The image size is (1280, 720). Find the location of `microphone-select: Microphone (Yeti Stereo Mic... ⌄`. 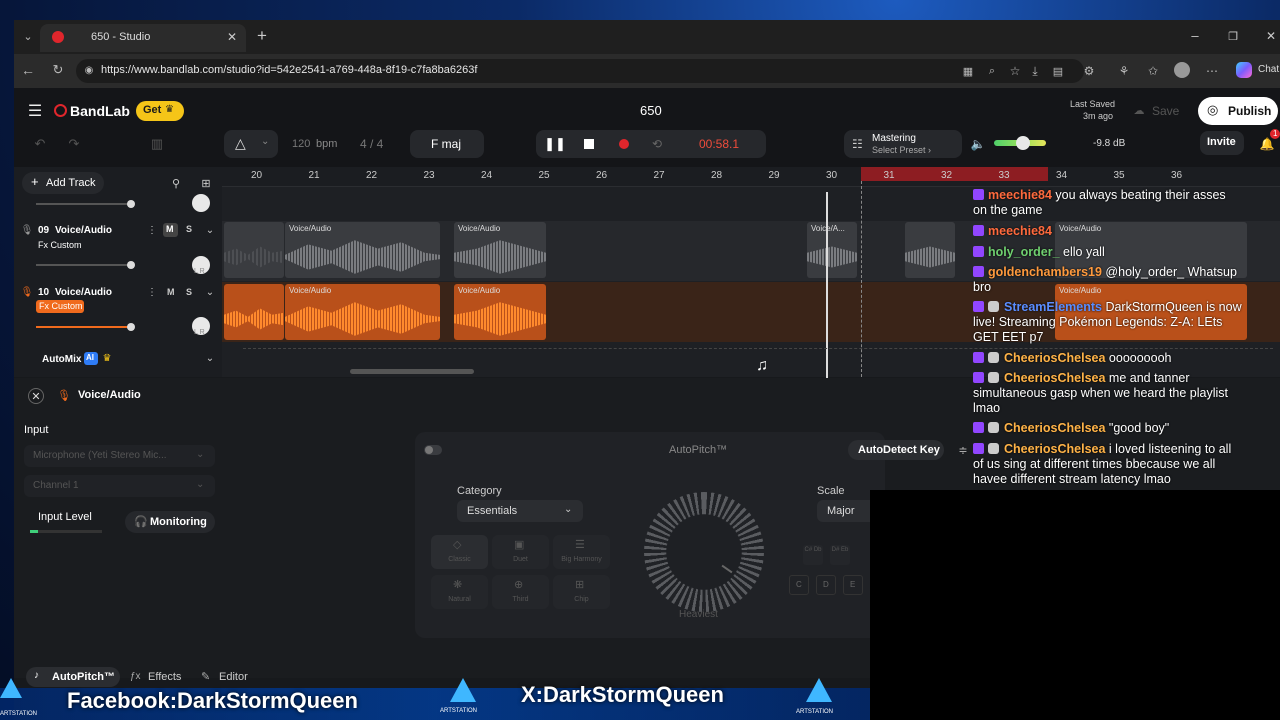

microphone-select: Microphone (Yeti Stereo Mic... ⌄ is located at coordinates (119, 456).